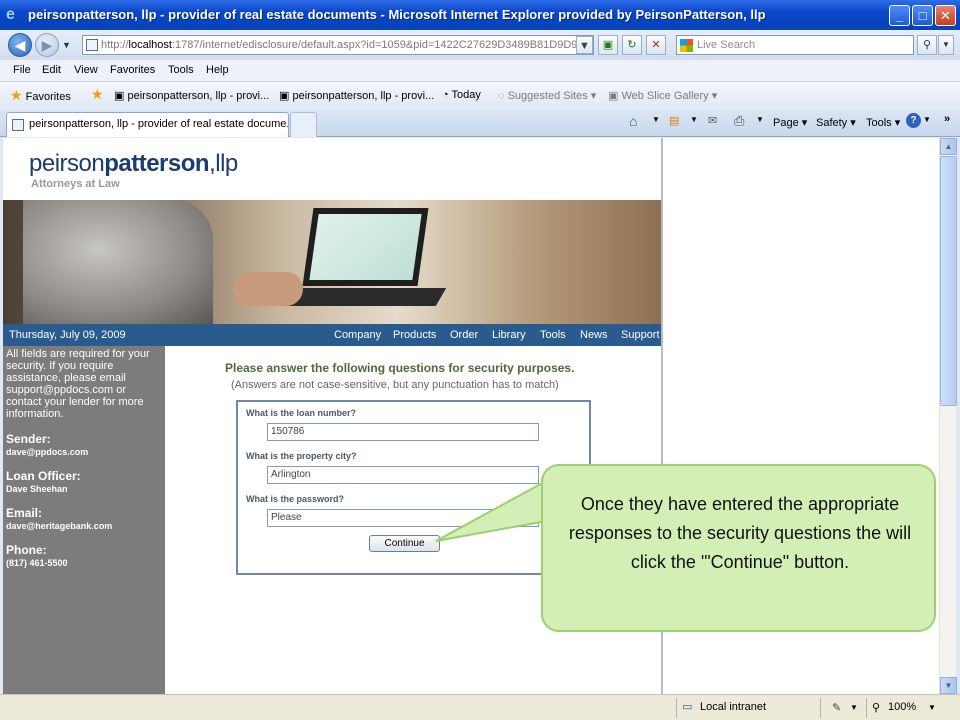  Describe the element at coordinates (927, 45) in the screenshot. I see `search-icon: ⚲` at that location.